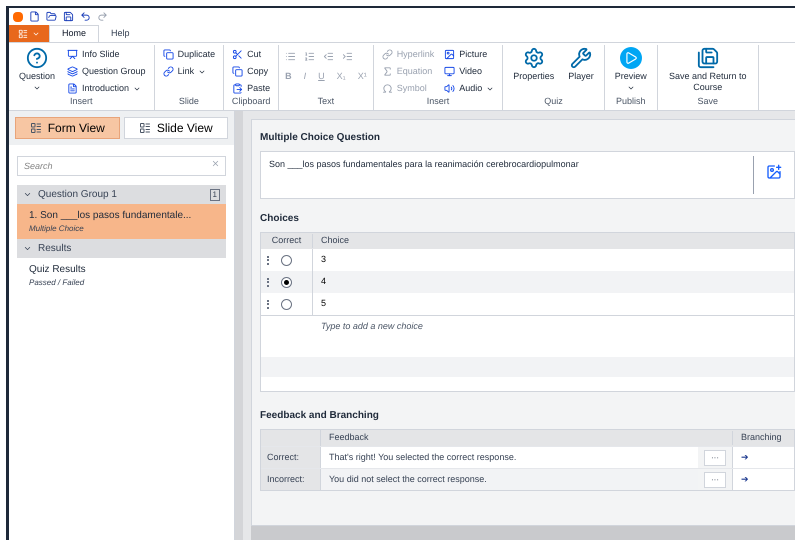  I want to click on ribbon-large-button: Save and Return to Course, so click(708, 70).